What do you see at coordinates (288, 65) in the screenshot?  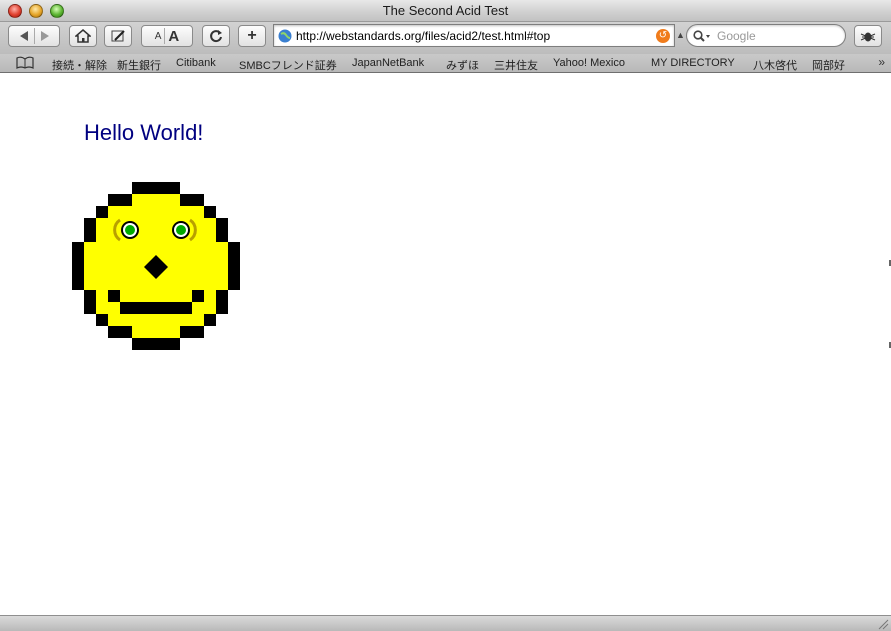 I see `bookmark-item: SMBCフレンド証券` at bounding box center [288, 65].